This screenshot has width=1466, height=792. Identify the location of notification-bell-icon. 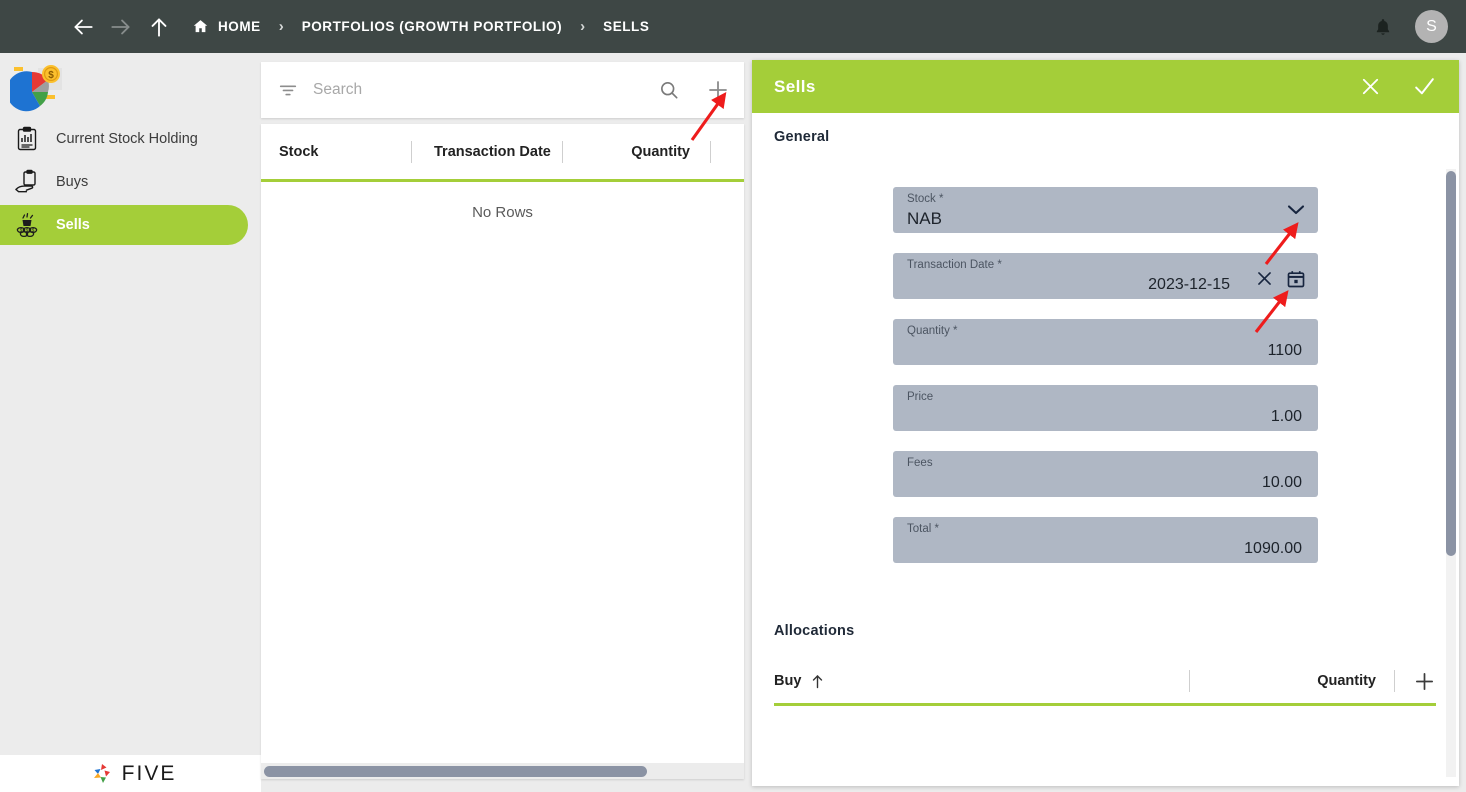
(1383, 27).